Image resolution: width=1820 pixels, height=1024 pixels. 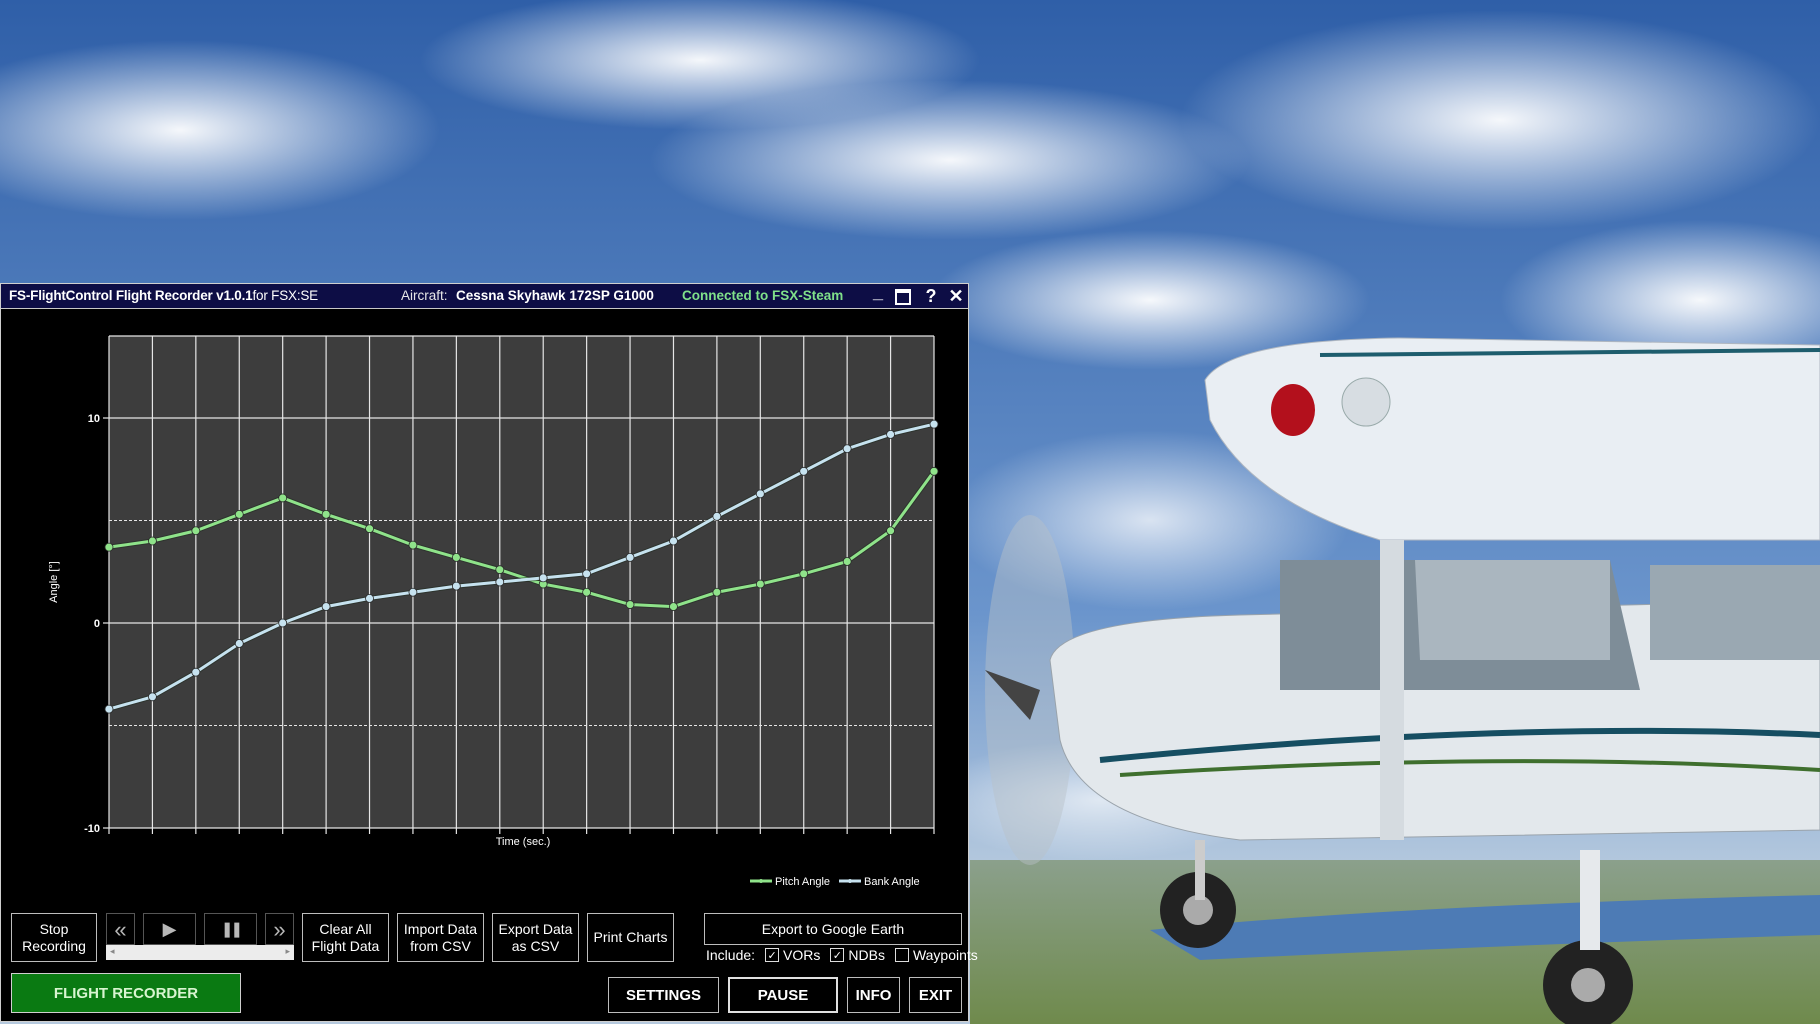 I want to click on export-google-earth-button: Export to Google Earth, so click(x=833, y=929).